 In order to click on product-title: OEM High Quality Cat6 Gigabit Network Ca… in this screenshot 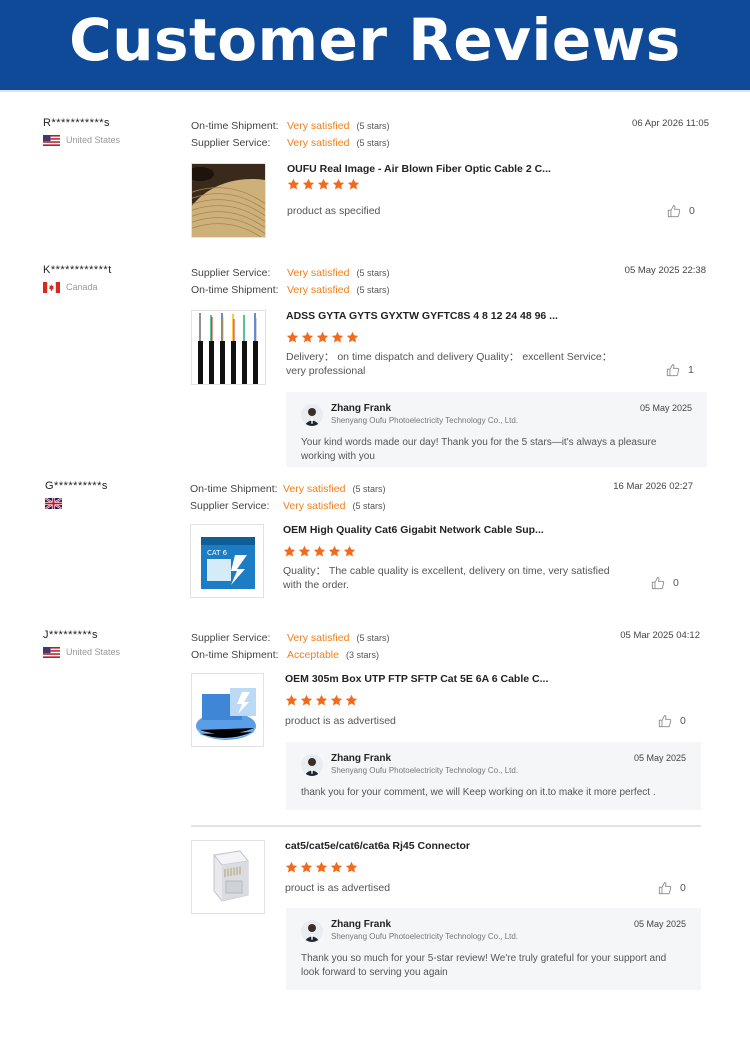, I will do `click(413, 530)`.